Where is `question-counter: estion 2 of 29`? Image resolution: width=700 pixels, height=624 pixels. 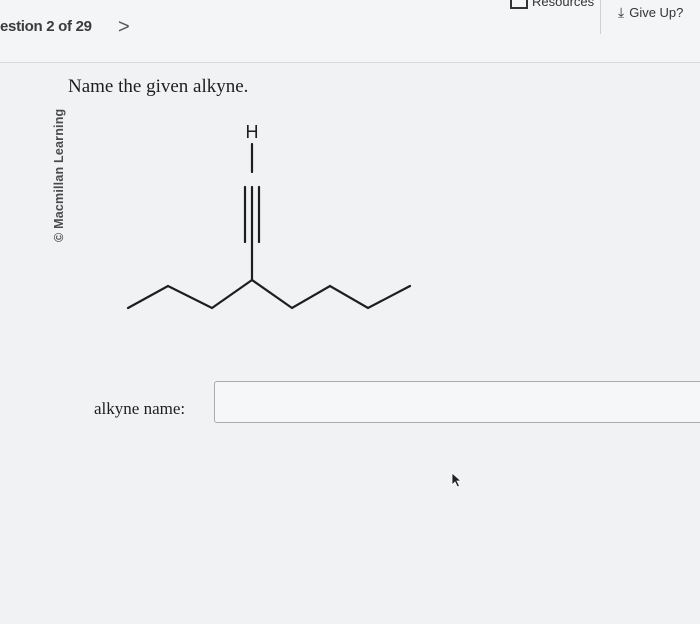
question-counter: estion 2 of 29 is located at coordinates (46, 26).